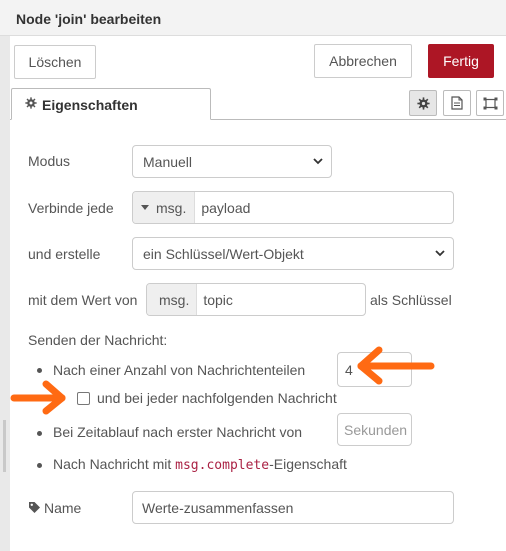  I want to click on settings-tab-button, so click(423, 103).